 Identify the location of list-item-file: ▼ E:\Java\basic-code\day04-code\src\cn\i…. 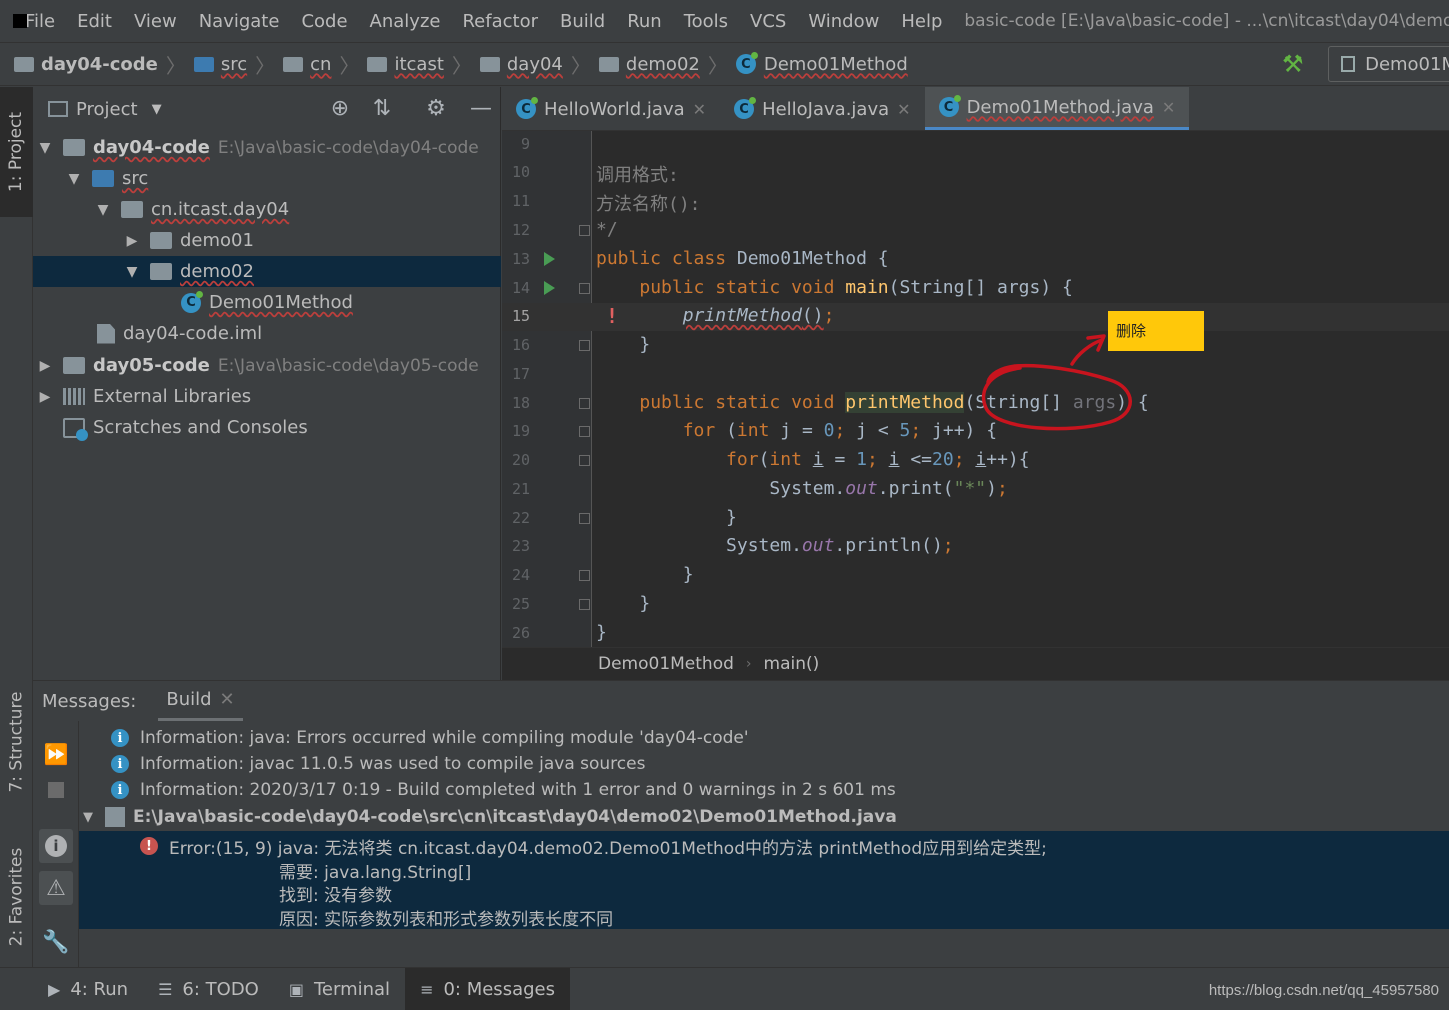
(764, 817).